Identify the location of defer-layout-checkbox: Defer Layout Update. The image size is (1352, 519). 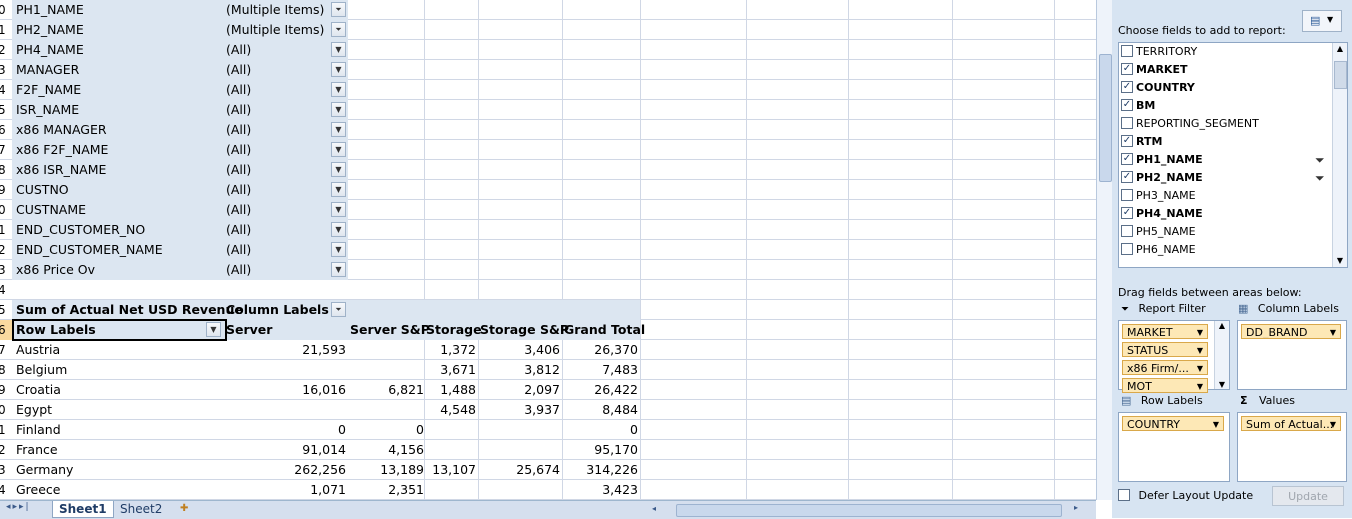
(1185, 495).